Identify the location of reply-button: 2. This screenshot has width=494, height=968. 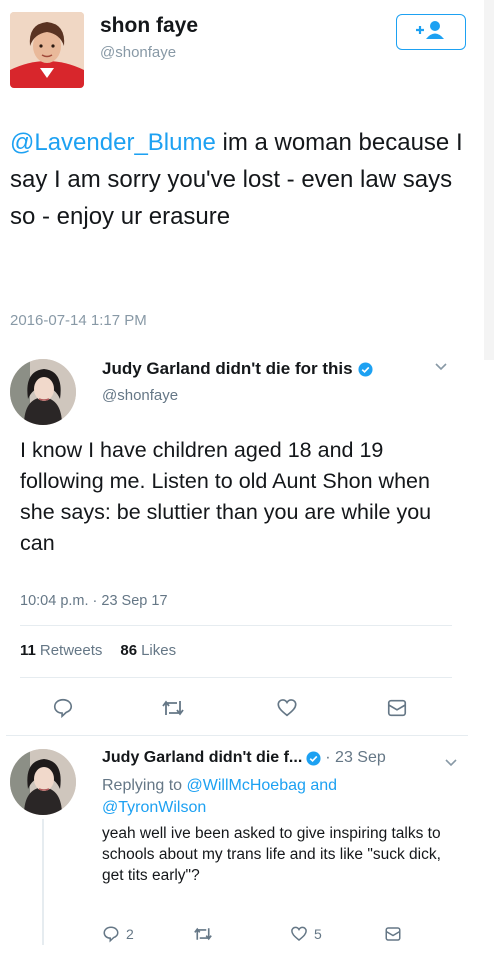
(118, 934).